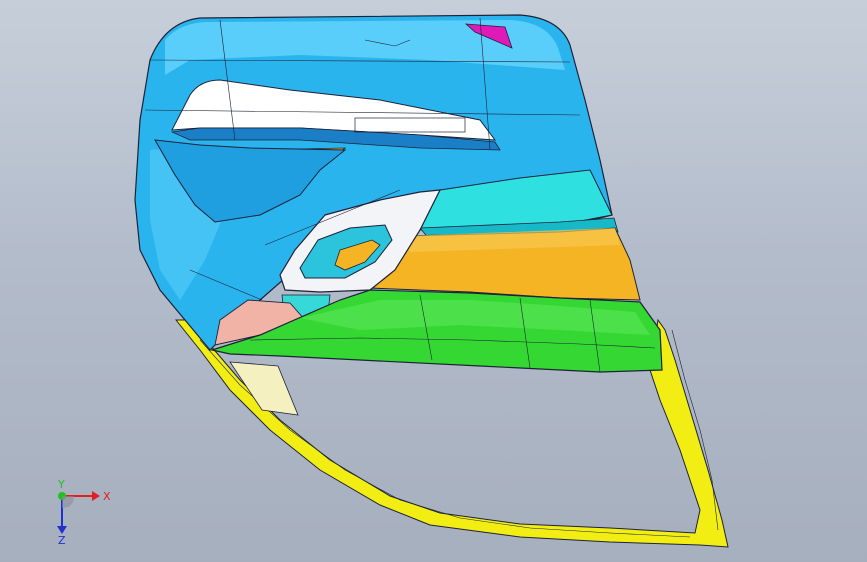  What do you see at coordinates (62, 540) in the screenshot?
I see `z-axis-label: Z` at bounding box center [62, 540].